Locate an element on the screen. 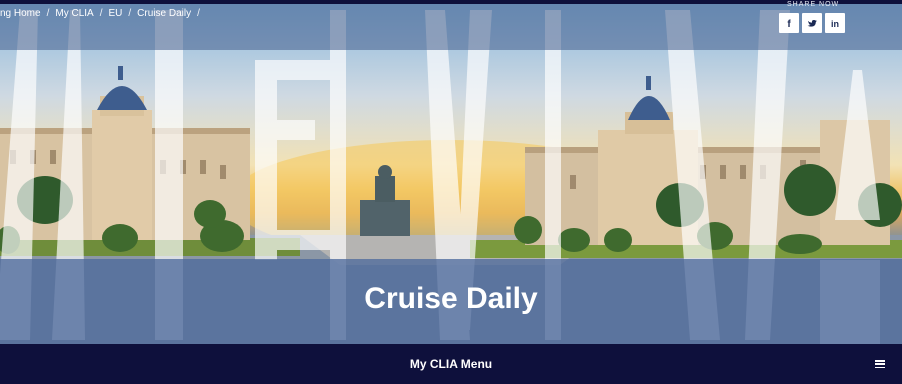 The image size is (902, 384). share-label: SHARE NOW is located at coordinates (813, 4).